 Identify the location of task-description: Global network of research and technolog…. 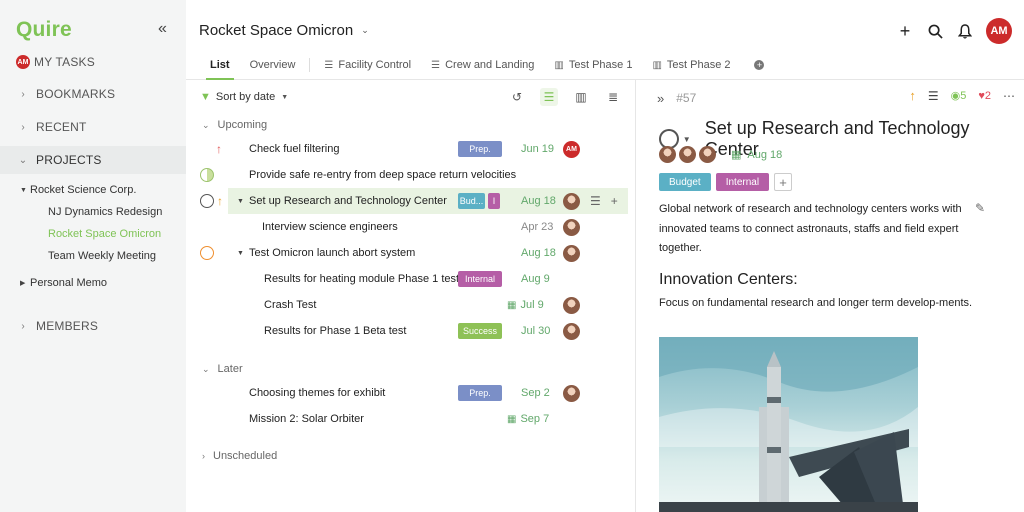
(814, 229).